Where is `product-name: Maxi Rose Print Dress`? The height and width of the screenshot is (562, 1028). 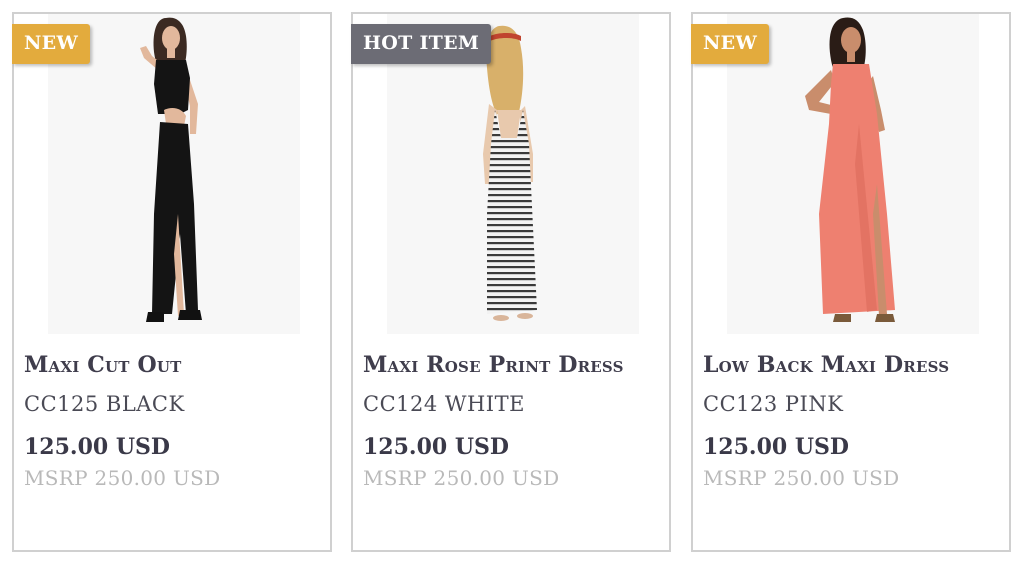 product-name: Maxi Rose Print Dress is located at coordinates (513, 365).